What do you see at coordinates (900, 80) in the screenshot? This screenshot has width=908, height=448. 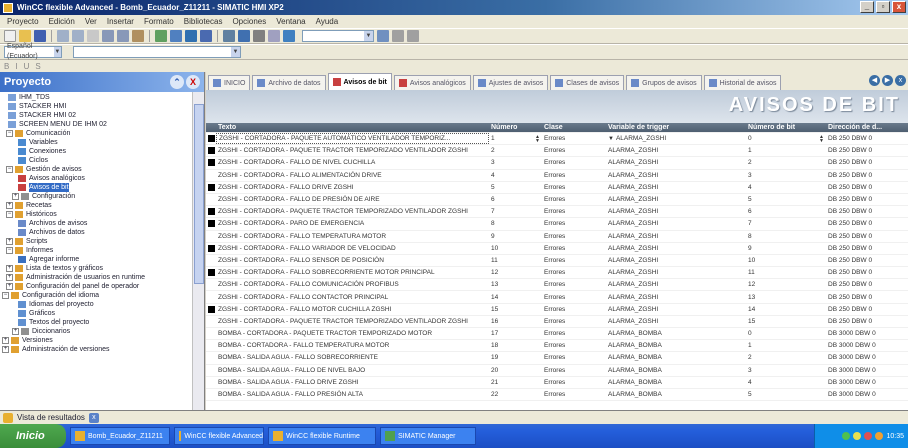 I see `tab-close-icon: x` at bounding box center [900, 80].